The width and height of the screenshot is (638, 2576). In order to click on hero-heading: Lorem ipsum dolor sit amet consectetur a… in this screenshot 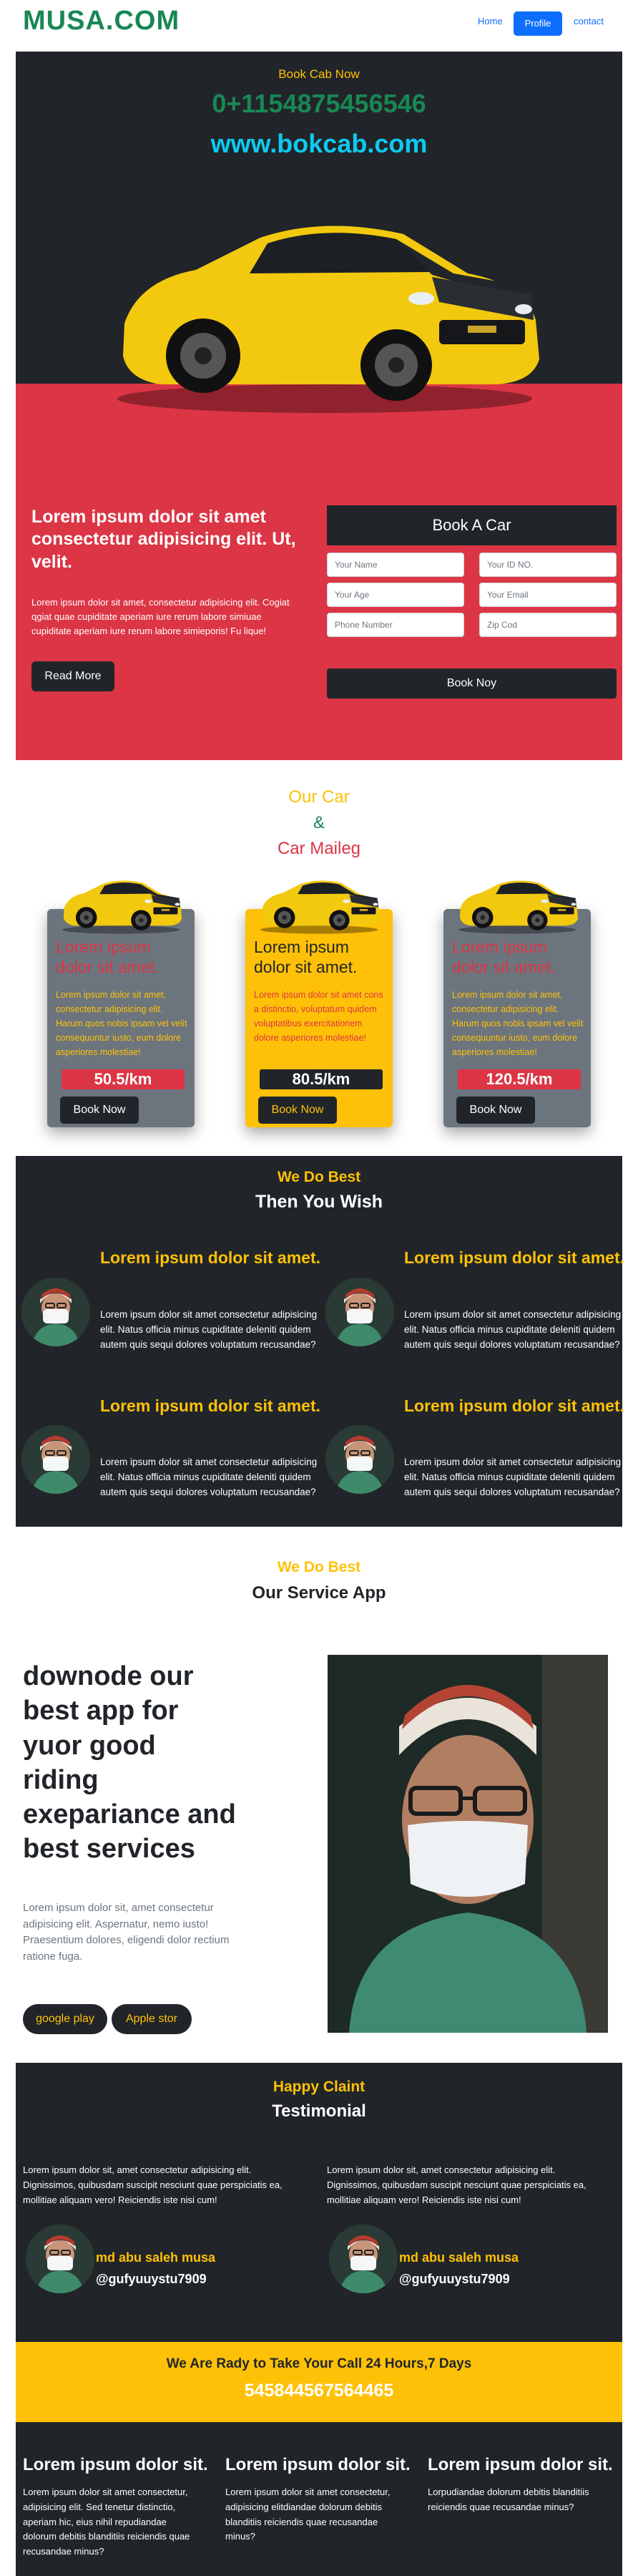, I will do `click(163, 539)`.